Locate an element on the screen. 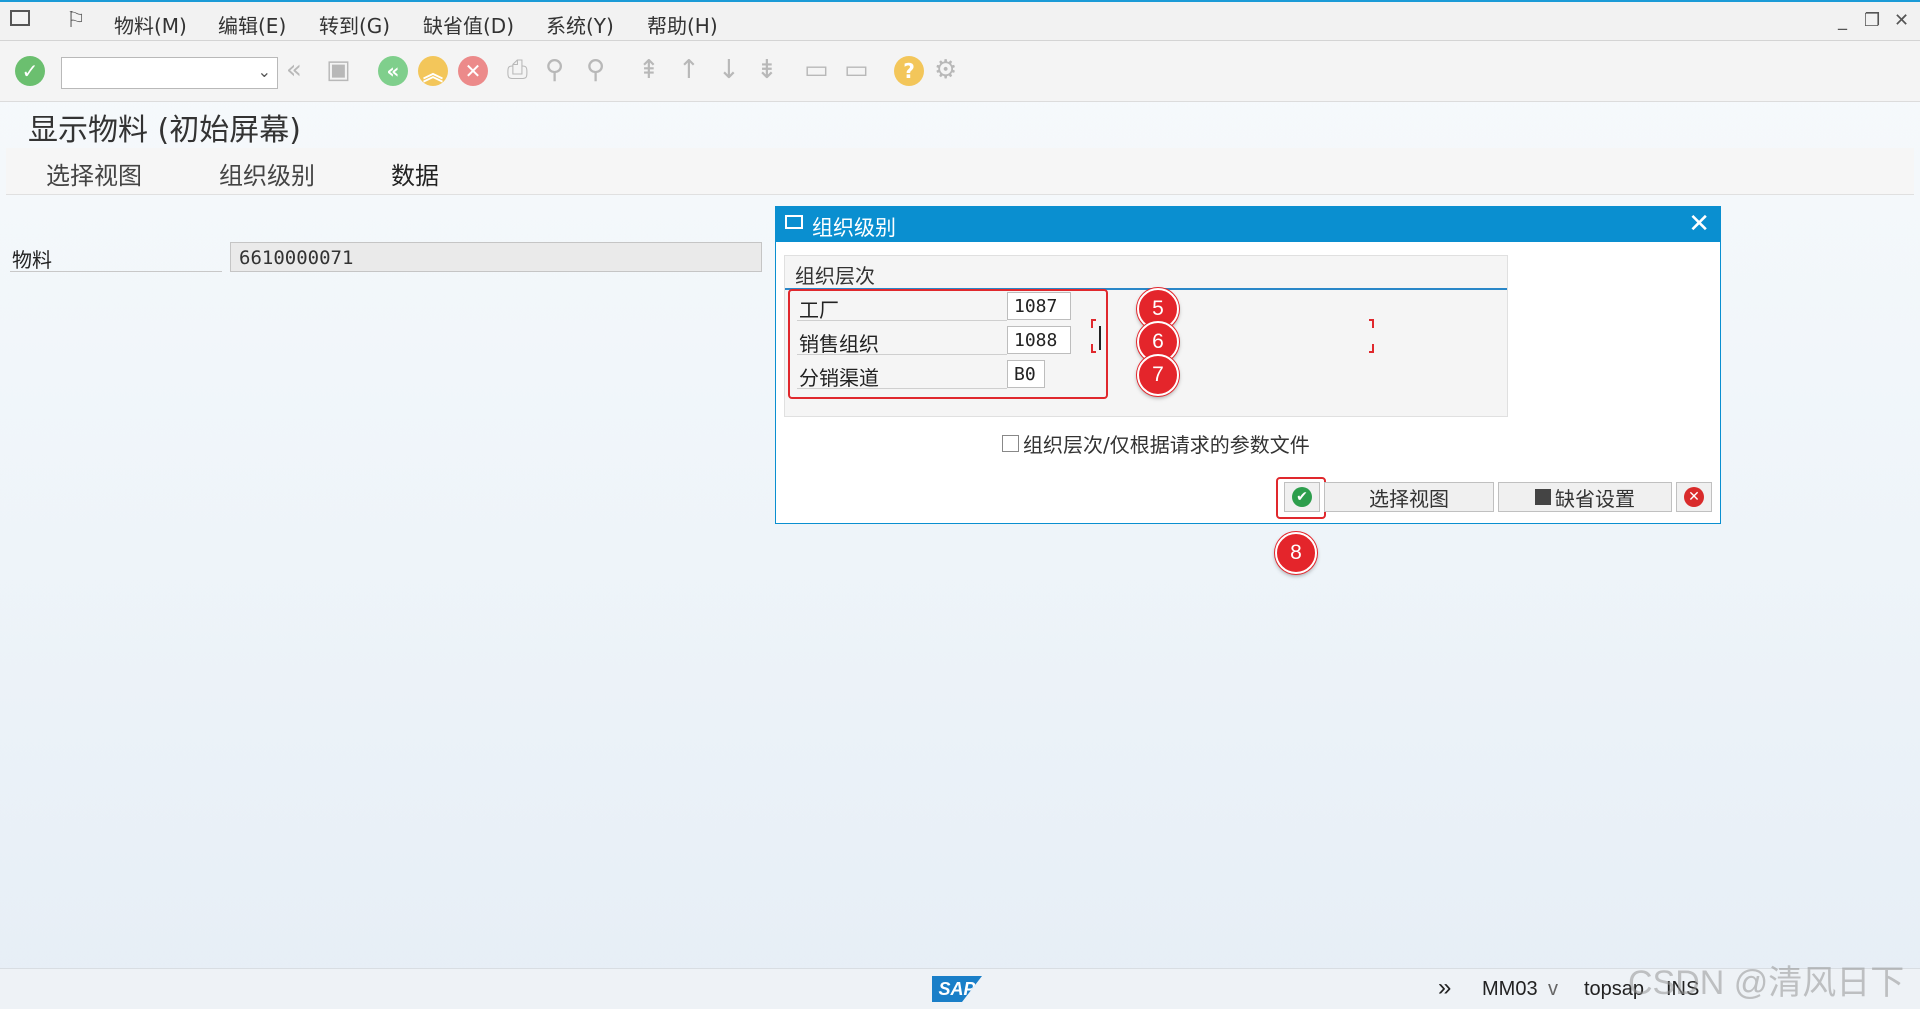  tab-org-levels: 组织级别 is located at coordinates (267, 173).